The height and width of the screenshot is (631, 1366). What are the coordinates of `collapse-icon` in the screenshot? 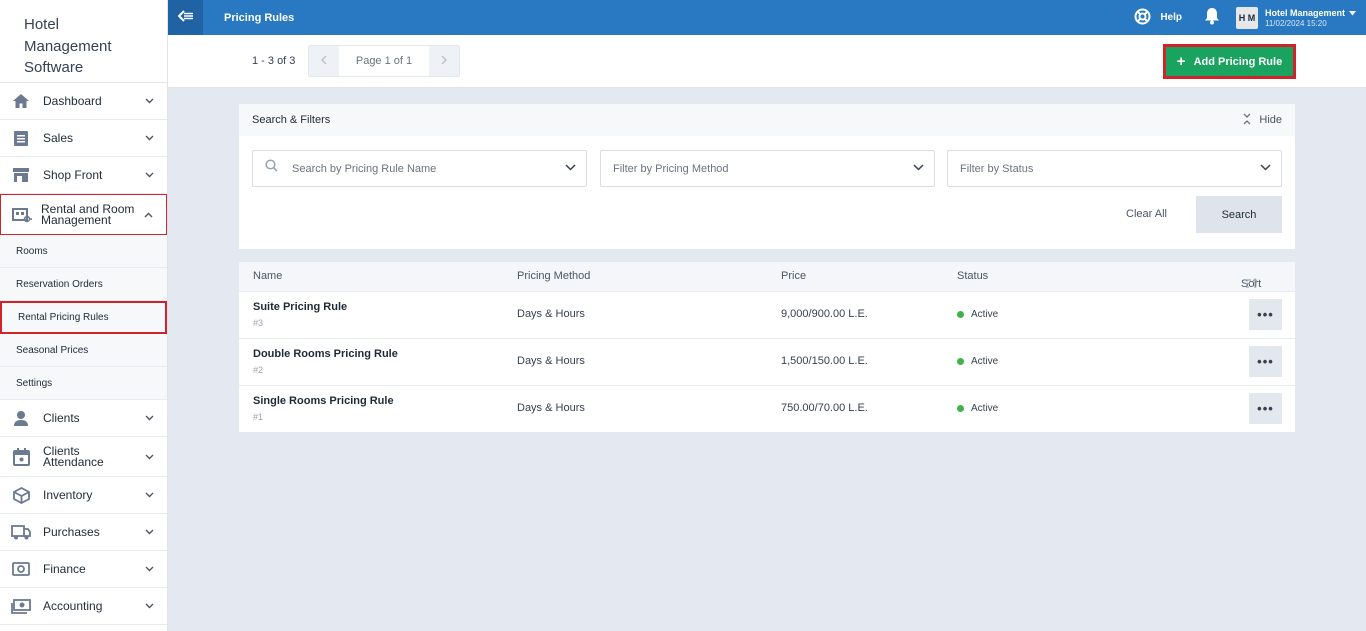 It's located at (1251, 120).